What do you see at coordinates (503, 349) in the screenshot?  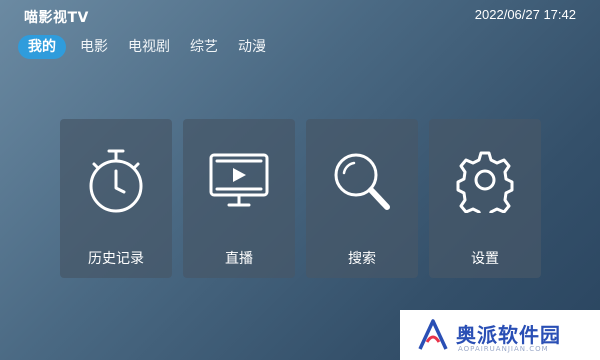 I see `watermark-subtext: AOPAIRUANJIAN.COM` at bounding box center [503, 349].